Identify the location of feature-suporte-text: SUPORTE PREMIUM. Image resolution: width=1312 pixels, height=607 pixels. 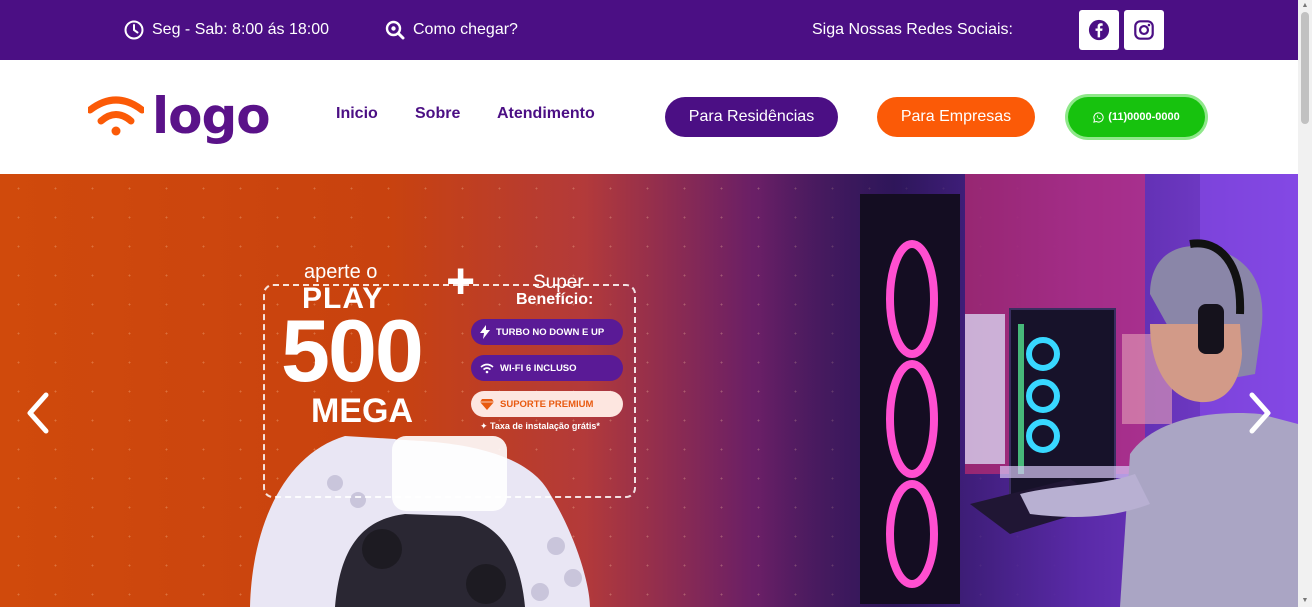
(547, 404).